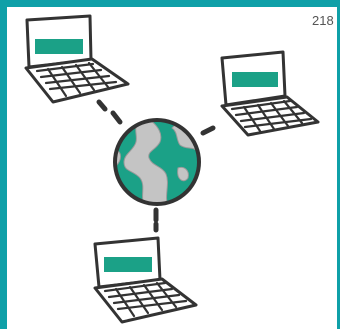 The width and height of the screenshot is (340, 329). I want to click on globe, so click(157, 162).